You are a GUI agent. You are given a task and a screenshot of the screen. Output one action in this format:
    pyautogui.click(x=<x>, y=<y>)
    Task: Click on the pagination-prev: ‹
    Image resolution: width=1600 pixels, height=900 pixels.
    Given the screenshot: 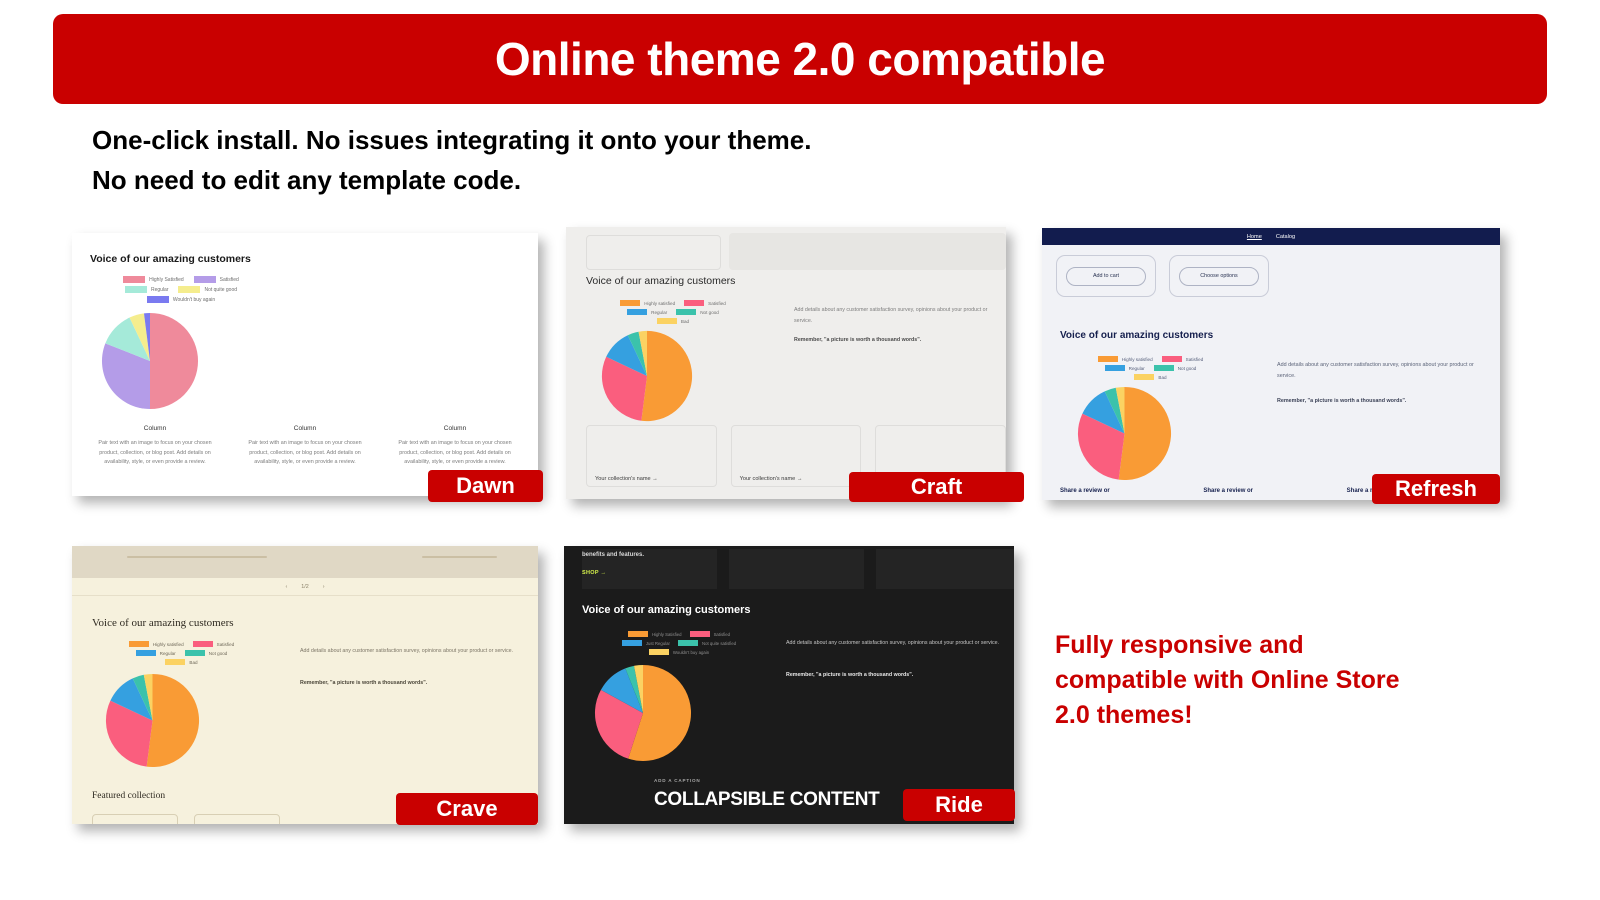 What is the action you would take?
    pyautogui.click(x=286, y=587)
    